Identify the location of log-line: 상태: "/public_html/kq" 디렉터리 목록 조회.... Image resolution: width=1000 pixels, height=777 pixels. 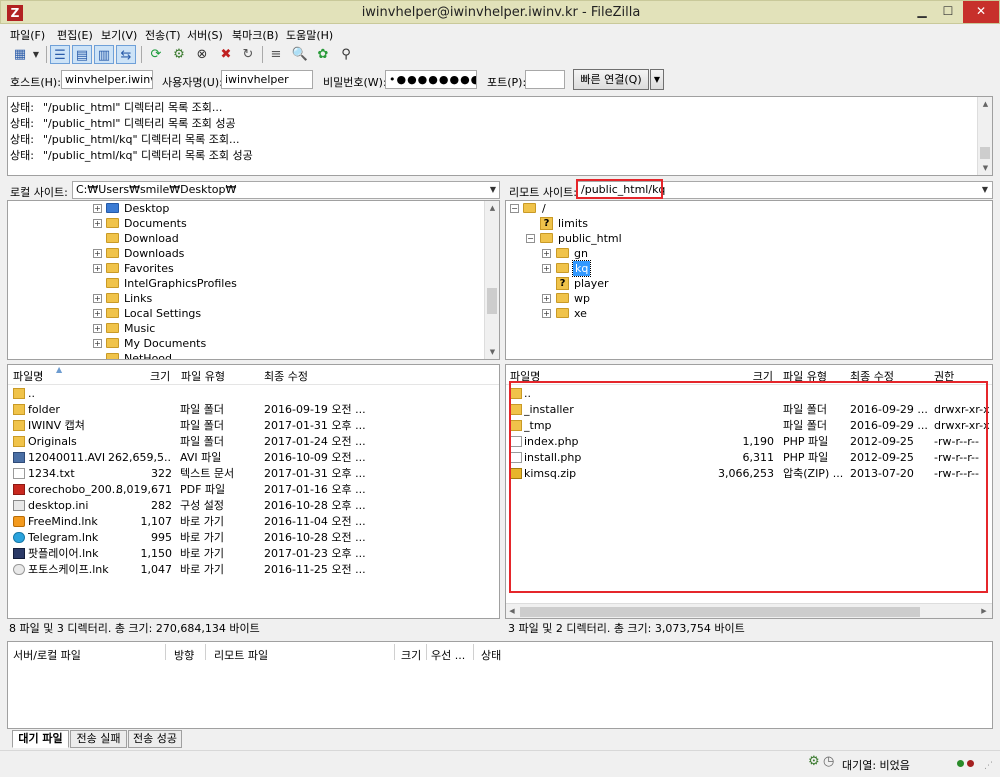
(125, 139).